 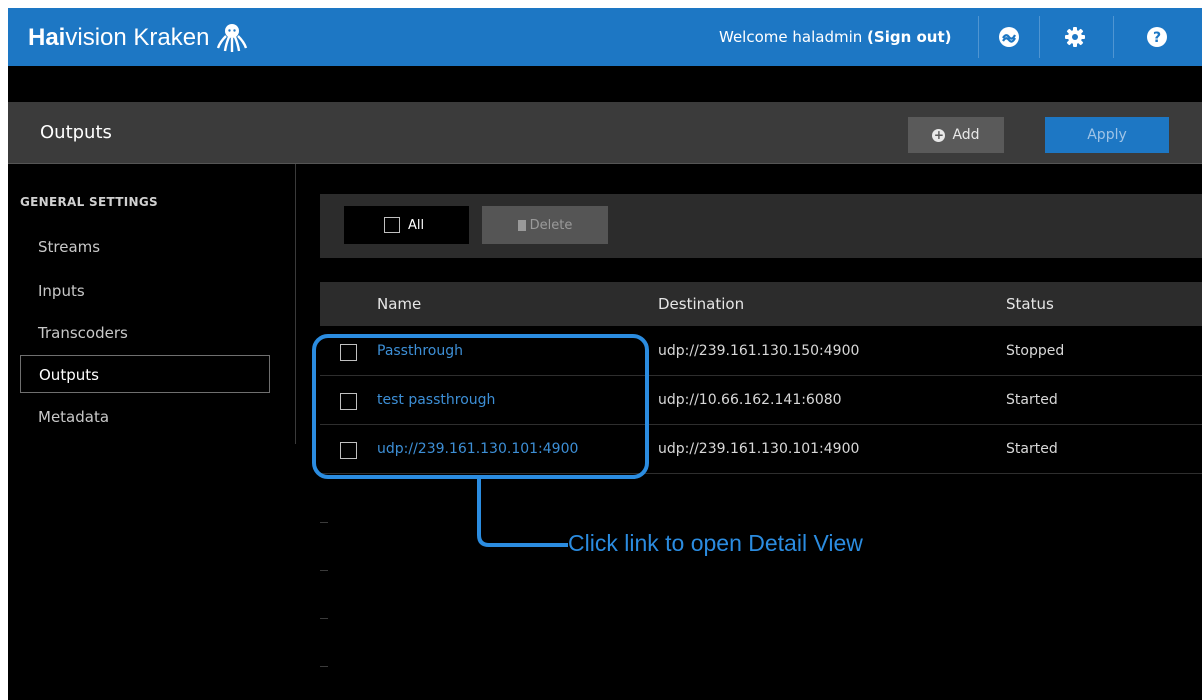 I want to click on apply-button-label: Apply, so click(x=1107, y=135).